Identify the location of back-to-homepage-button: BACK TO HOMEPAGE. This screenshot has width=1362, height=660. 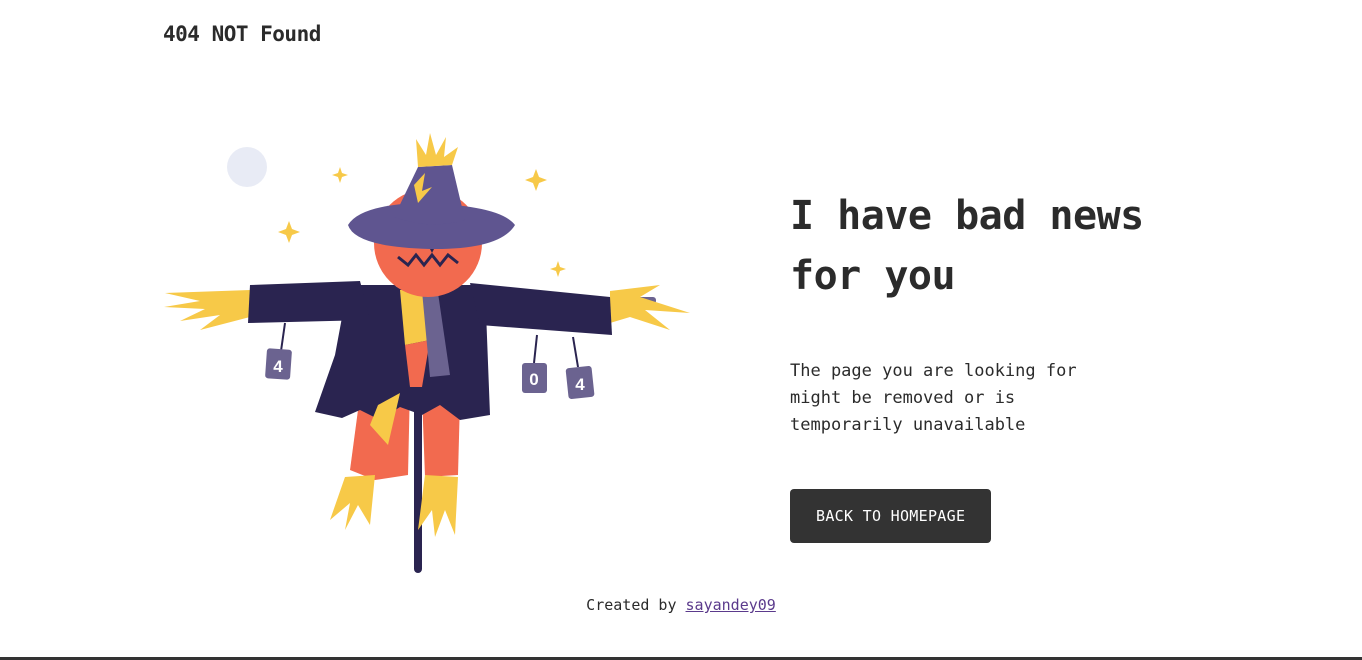
(891, 516).